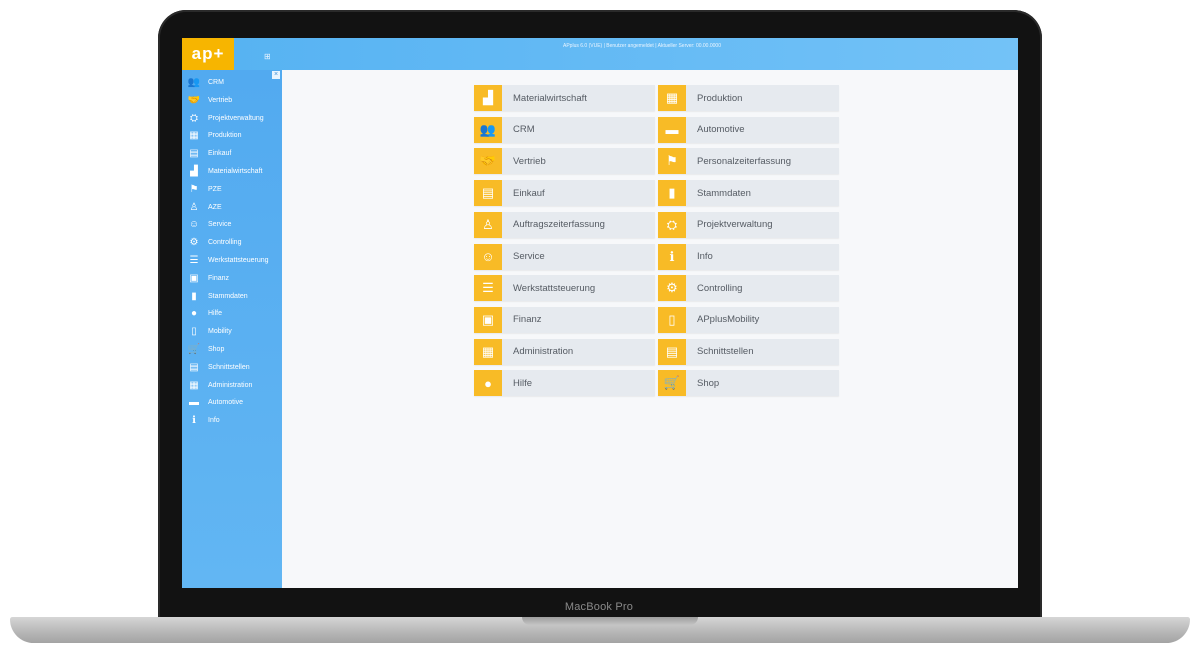 The width and height of the screenshot is (1198, 650). Describe the element at coordinates (564, 161) in the screenshot. I see `tile-vertrieb: 🤝 Vertrieb` at that location.